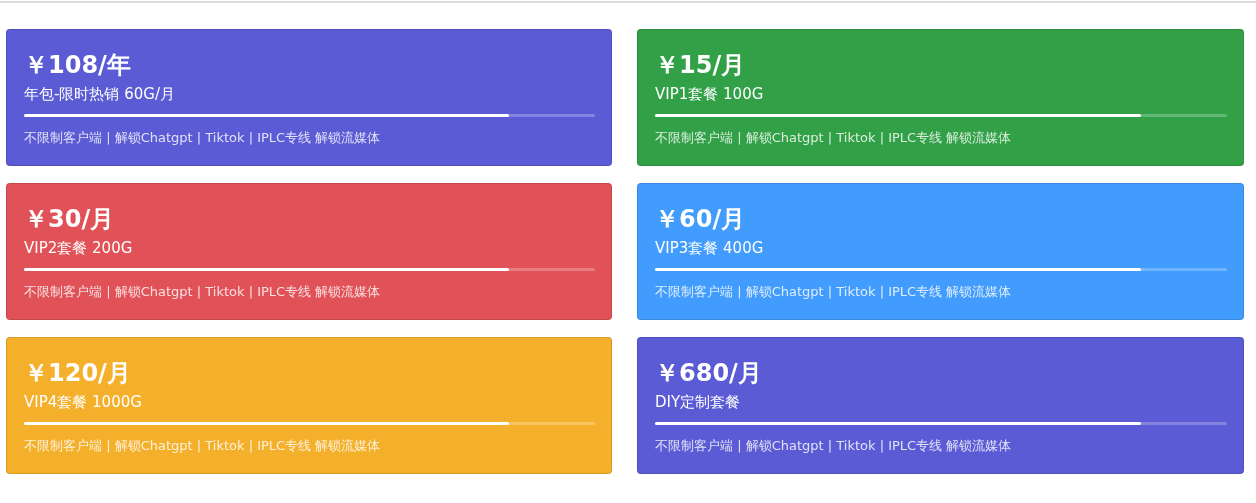 Image resolution: width=1256 pixels, height=503 pixels. I want to click on plan-price: ￥60/月, so click(700, 219).